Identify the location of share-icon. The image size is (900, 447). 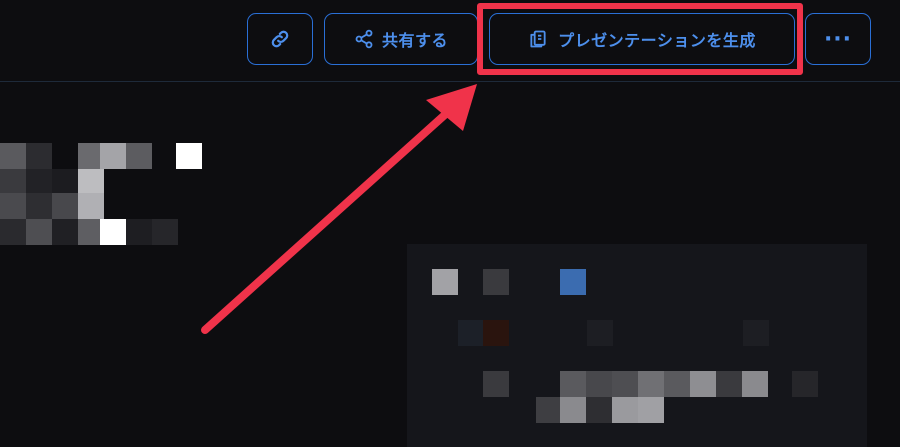
(364, 39).